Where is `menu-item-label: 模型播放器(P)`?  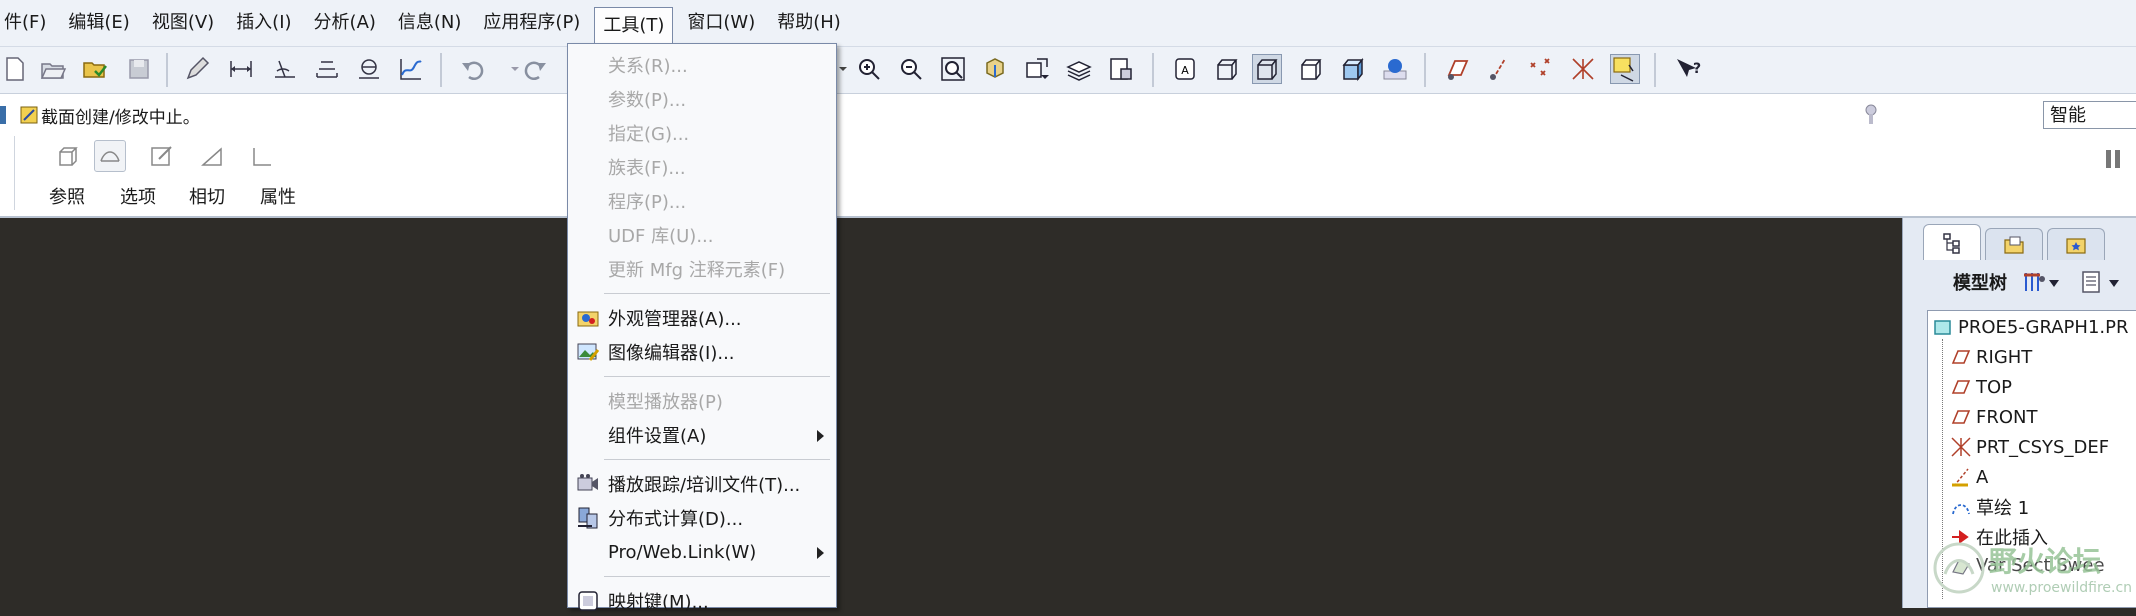
menu-item-label: 模型播放器(P) is located at coordinates (665, 402).